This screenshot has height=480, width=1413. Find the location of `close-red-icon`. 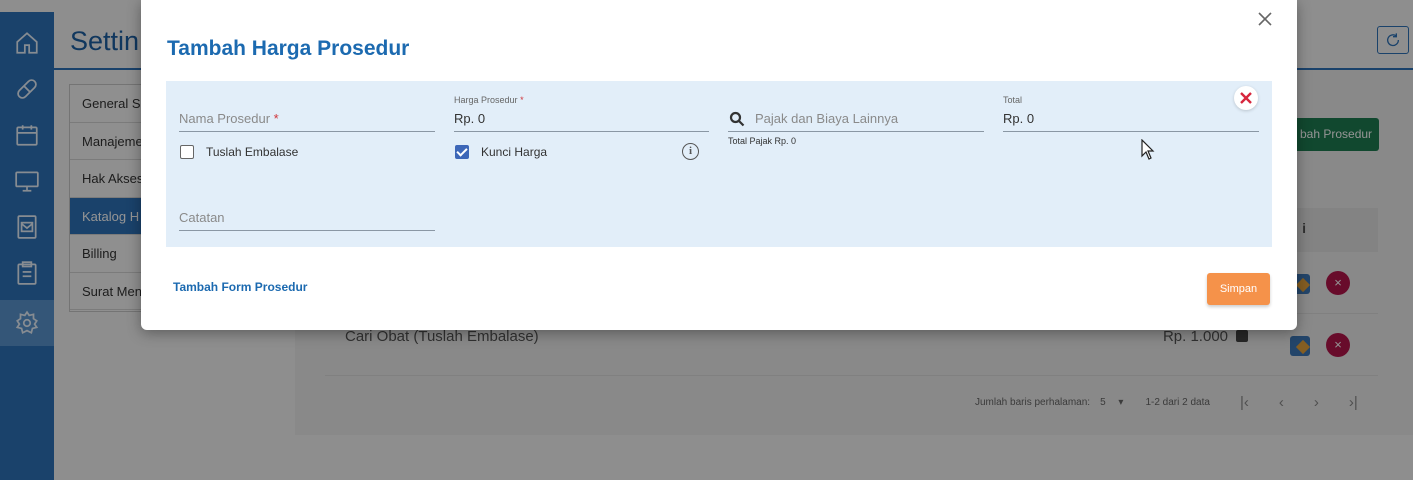

close-red-icon is located at coordinates (1246, 98).